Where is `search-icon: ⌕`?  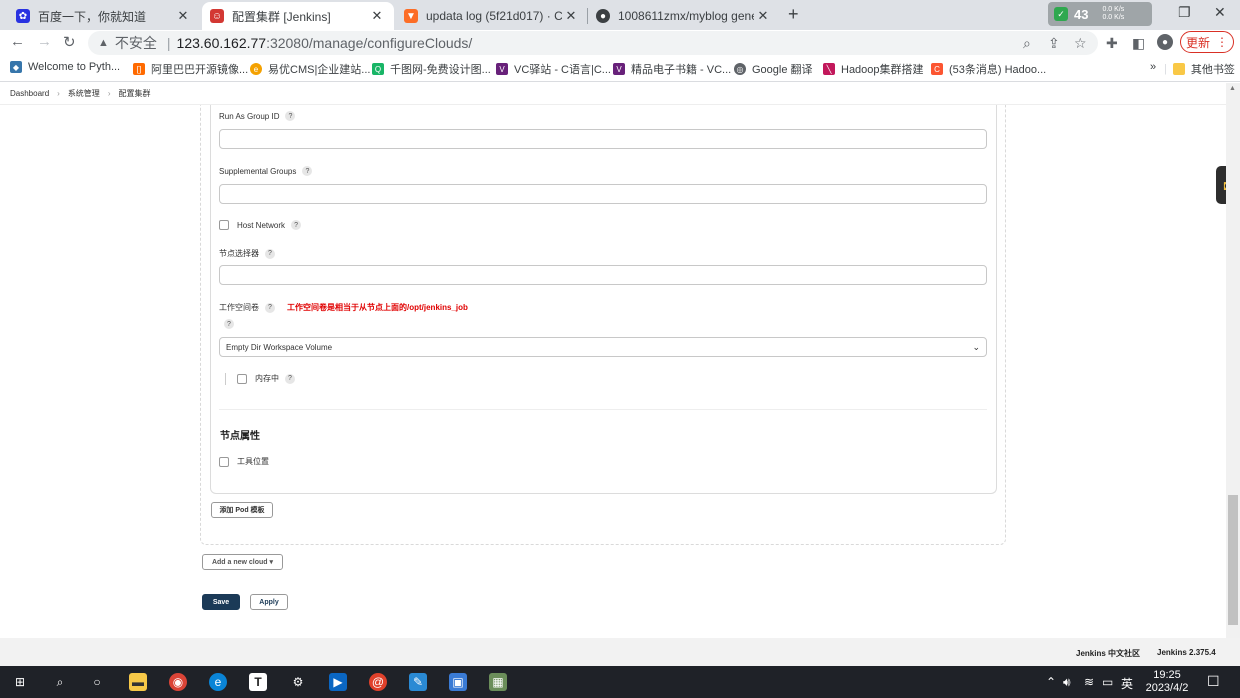
search-icon: ⌕ is located at coordinates (60, 682).